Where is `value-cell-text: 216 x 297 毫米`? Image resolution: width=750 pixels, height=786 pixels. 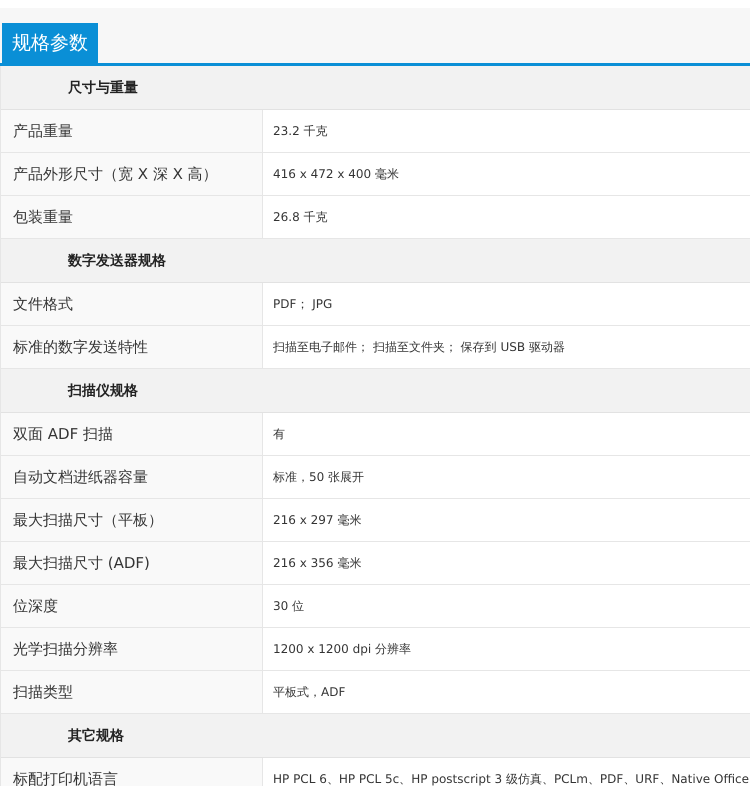 value-cell-text: 216 x 297 毫米 is located at coordinates (317, 520).